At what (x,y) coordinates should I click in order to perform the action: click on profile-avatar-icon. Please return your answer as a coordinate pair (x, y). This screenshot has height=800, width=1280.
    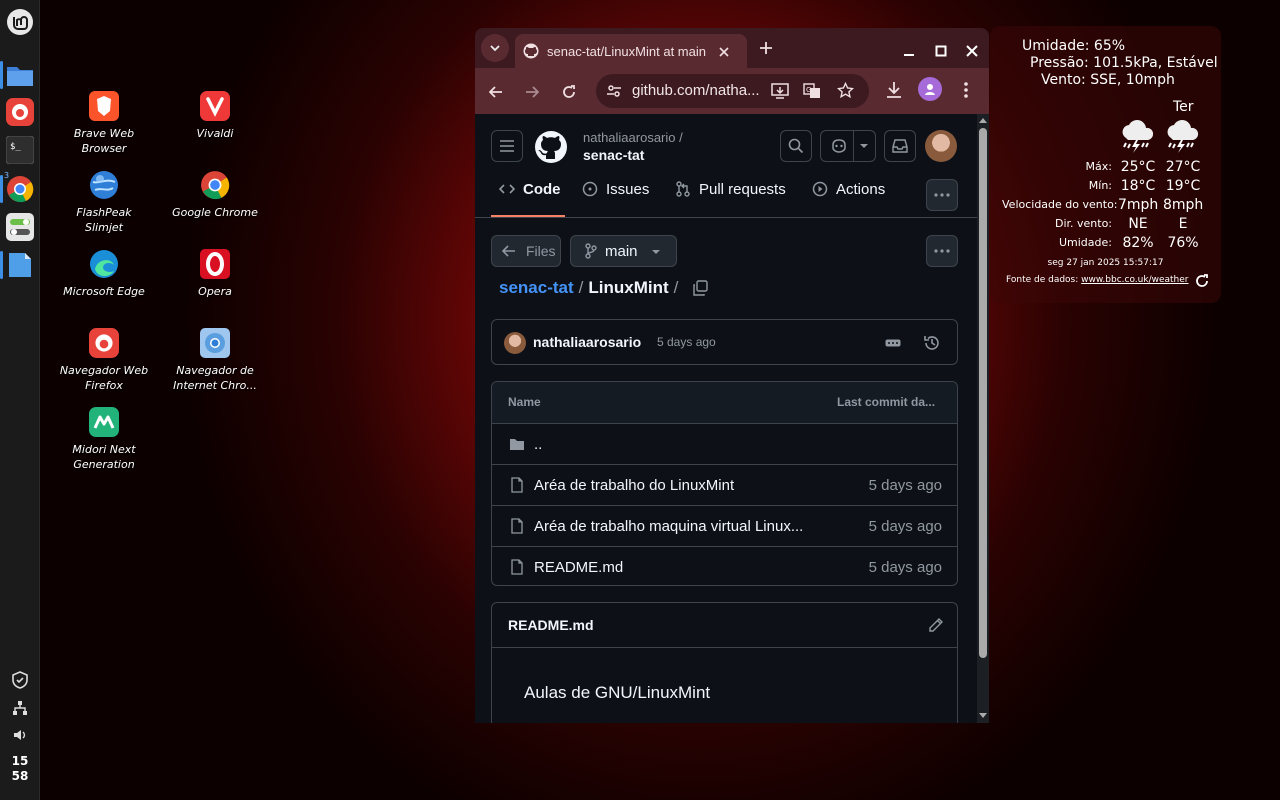
    Looking at the image, I should click on (930, 89).